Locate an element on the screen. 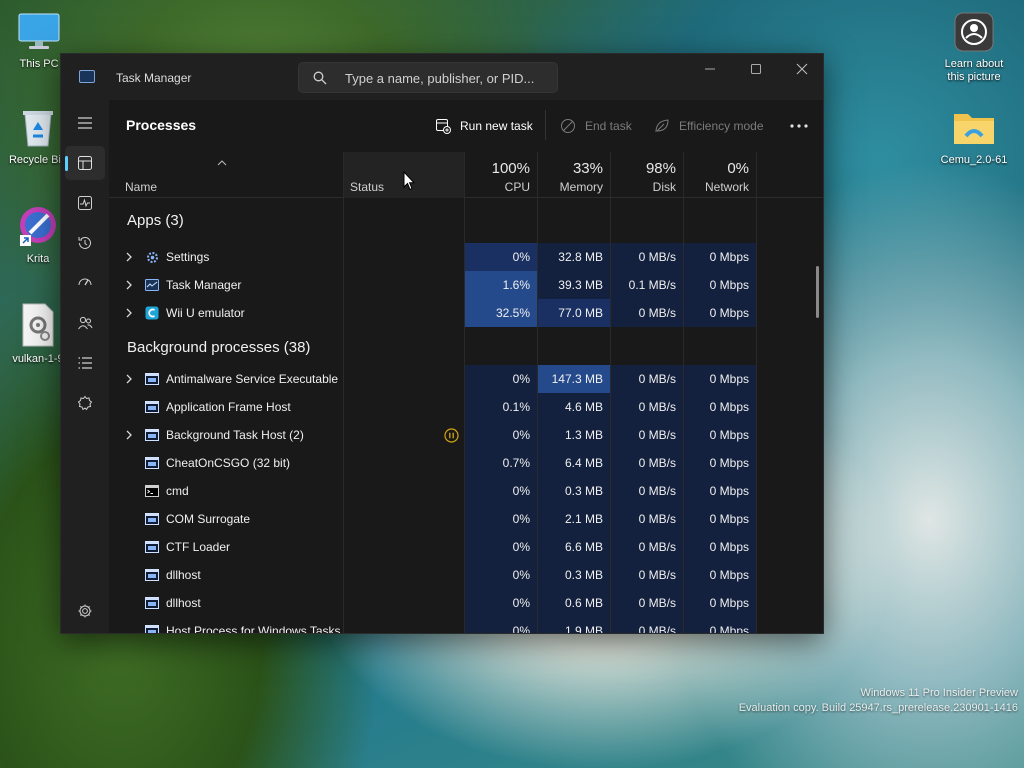 The image size is (1024, 768). process-name: Task Manager is located at coordinates (204, 285).